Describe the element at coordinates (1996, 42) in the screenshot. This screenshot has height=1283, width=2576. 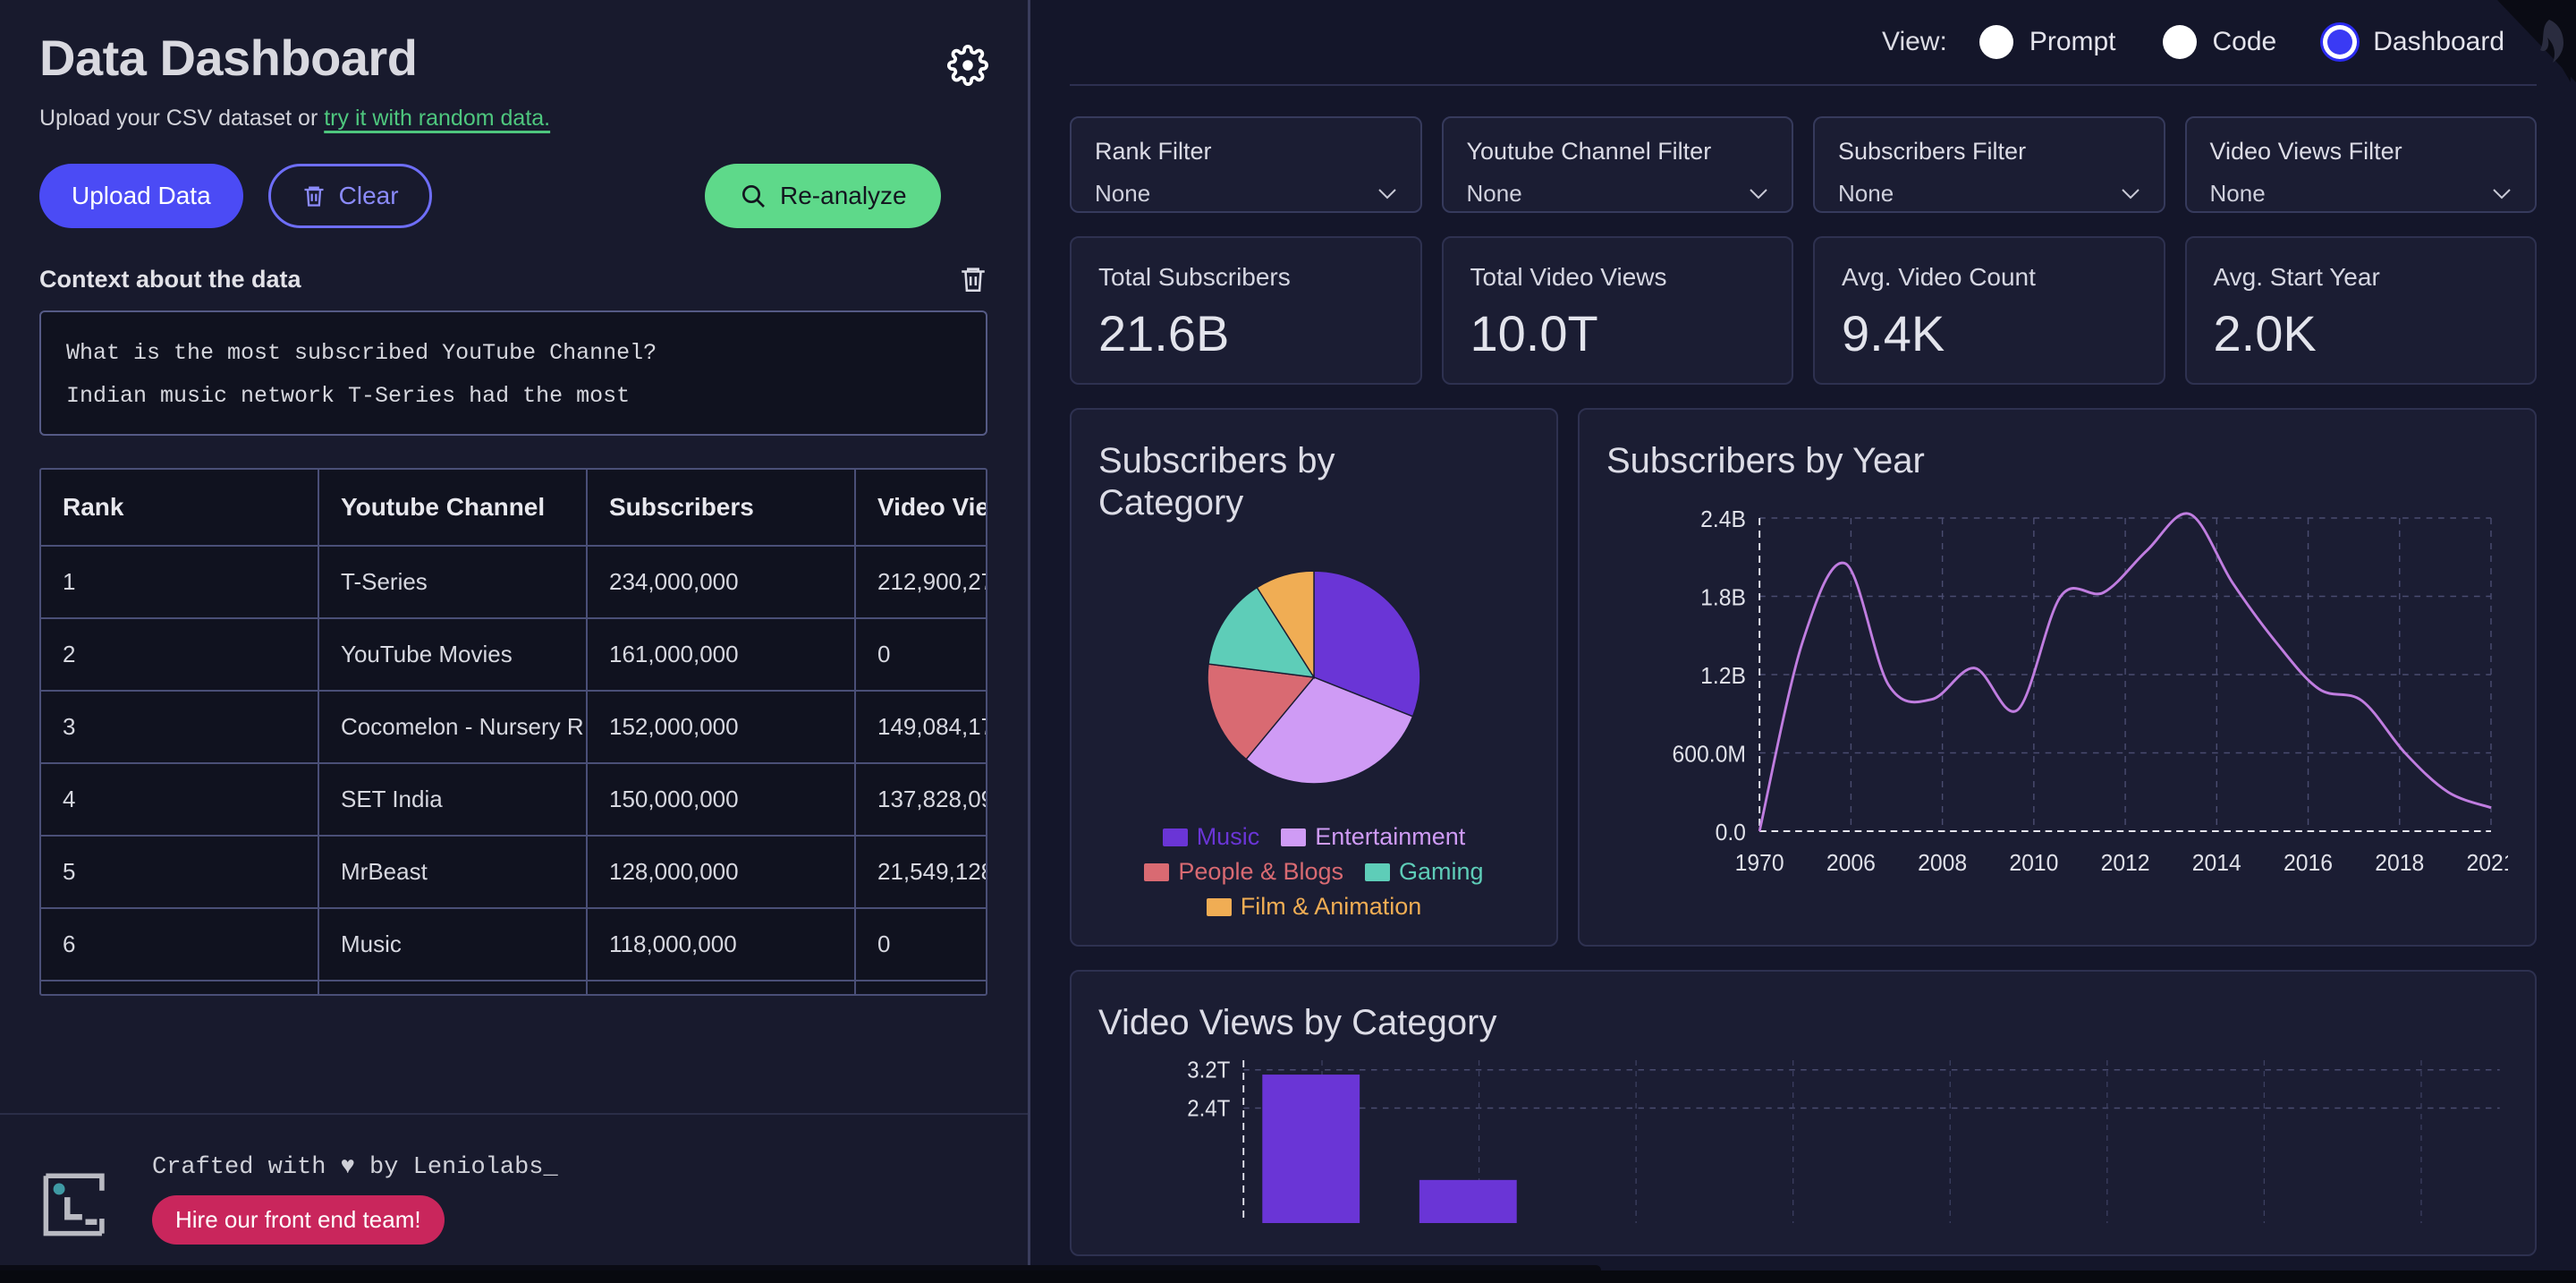
I see `radio-prompt` at that location.